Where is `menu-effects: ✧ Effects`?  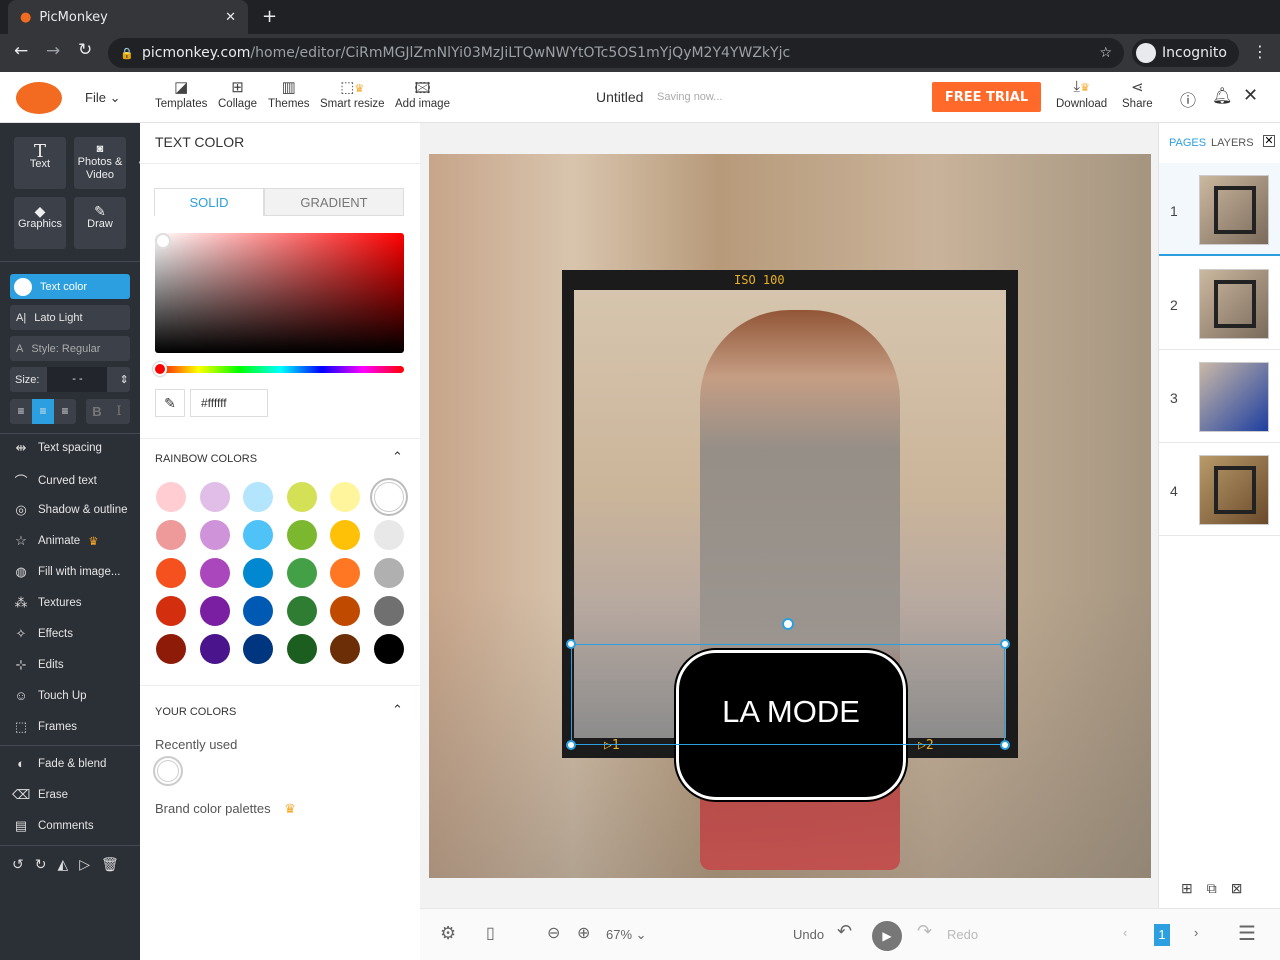
menu-effects: ✧ Effects is located at coordinates (42, 634).